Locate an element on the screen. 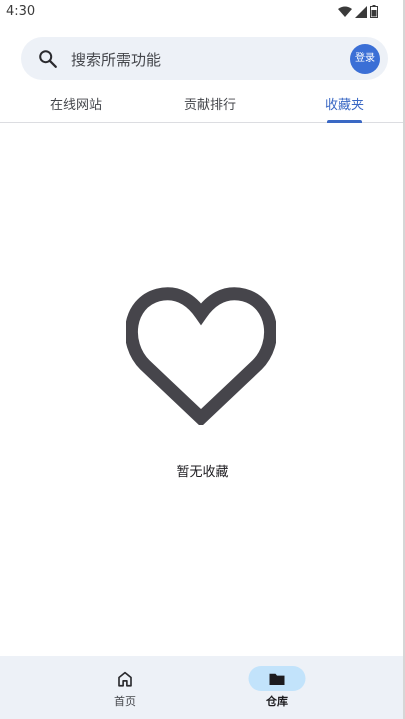 The height and width of the screenshot is (719, 405). empty-message: 暂无收藏 is located at coordinates (202, 472).